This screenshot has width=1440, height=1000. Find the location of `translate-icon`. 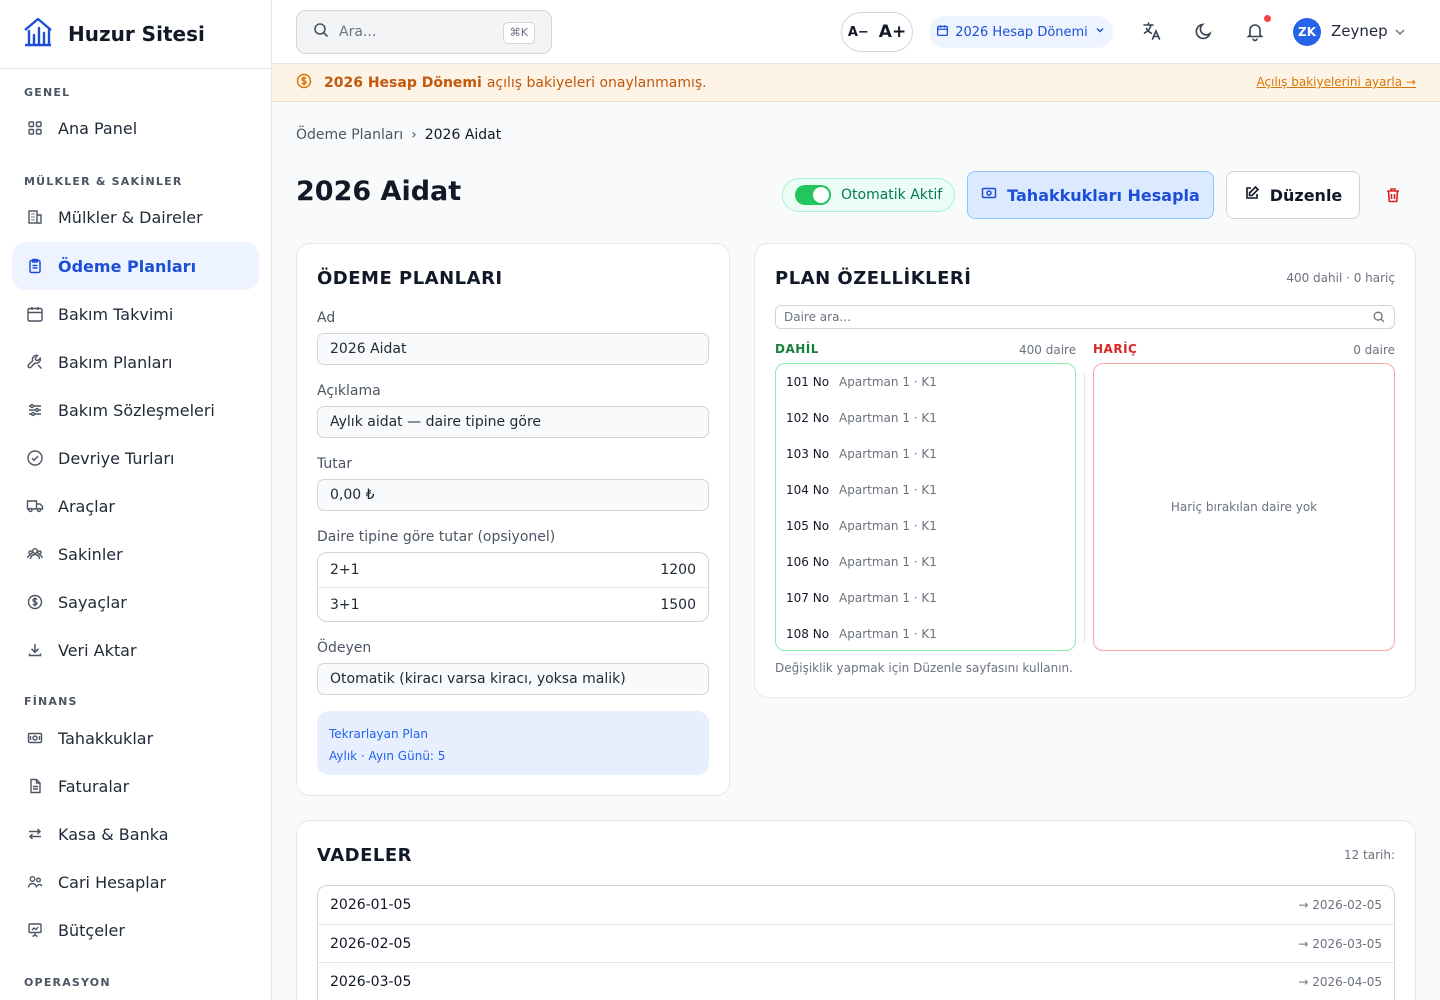

translate-icon is located at coordinates (1152, 31).